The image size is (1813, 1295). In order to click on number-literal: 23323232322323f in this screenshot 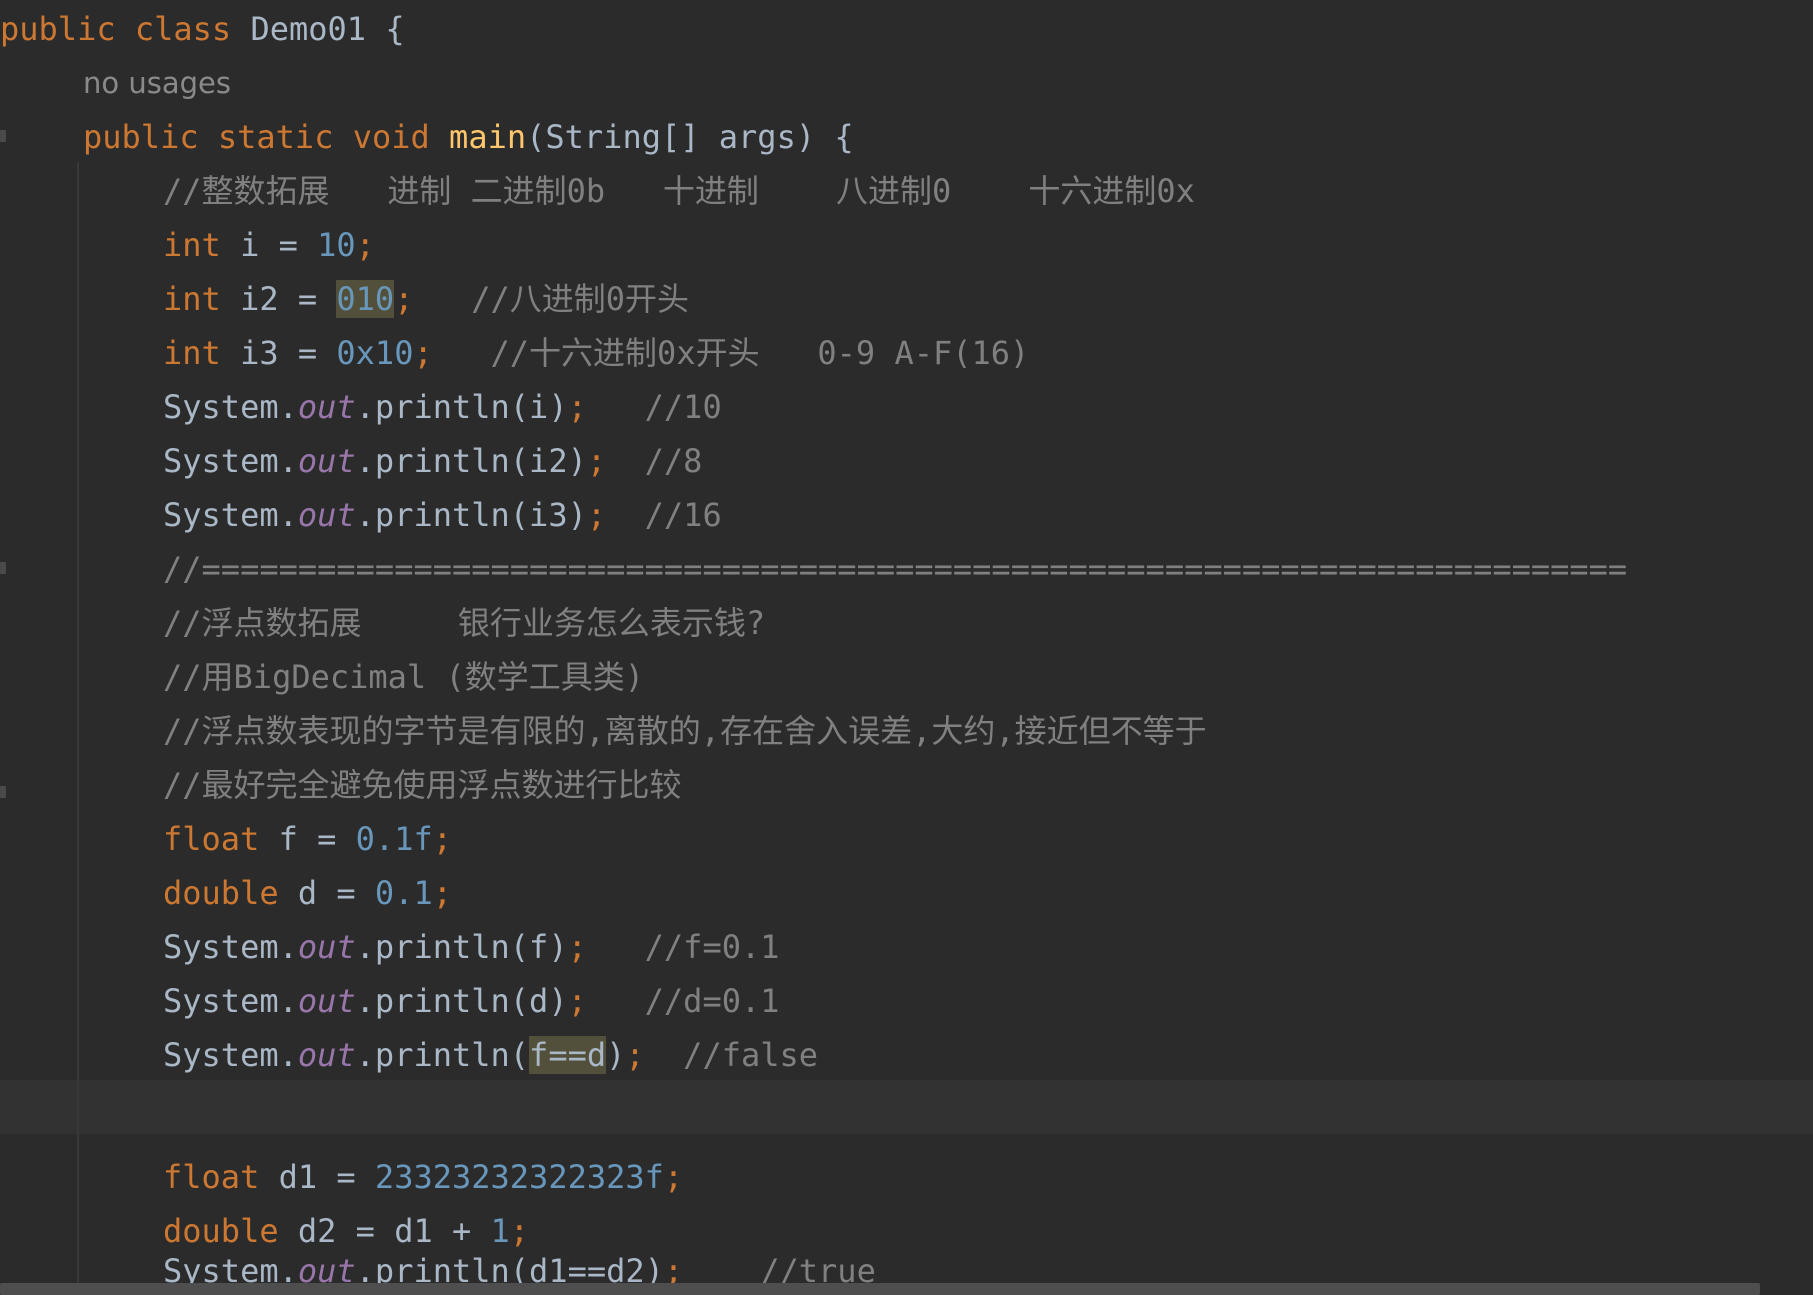, I will do `click(519, 1177)`.